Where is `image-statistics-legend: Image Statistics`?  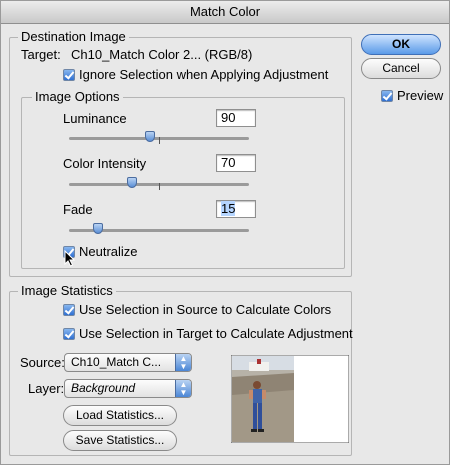
image-statistics-legend: Image Statistics is located at coordinates (67, 291).